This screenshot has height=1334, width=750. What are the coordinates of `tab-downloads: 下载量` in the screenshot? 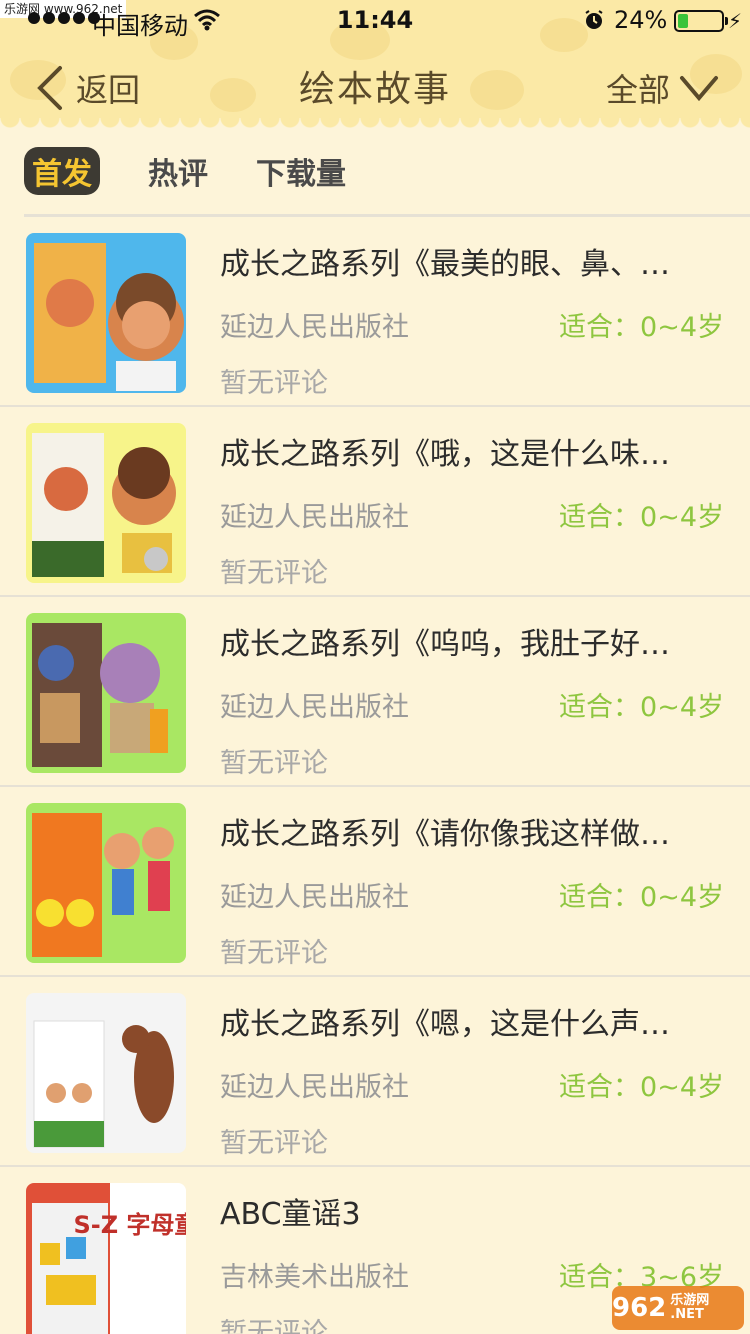 It's located at (301, 171).